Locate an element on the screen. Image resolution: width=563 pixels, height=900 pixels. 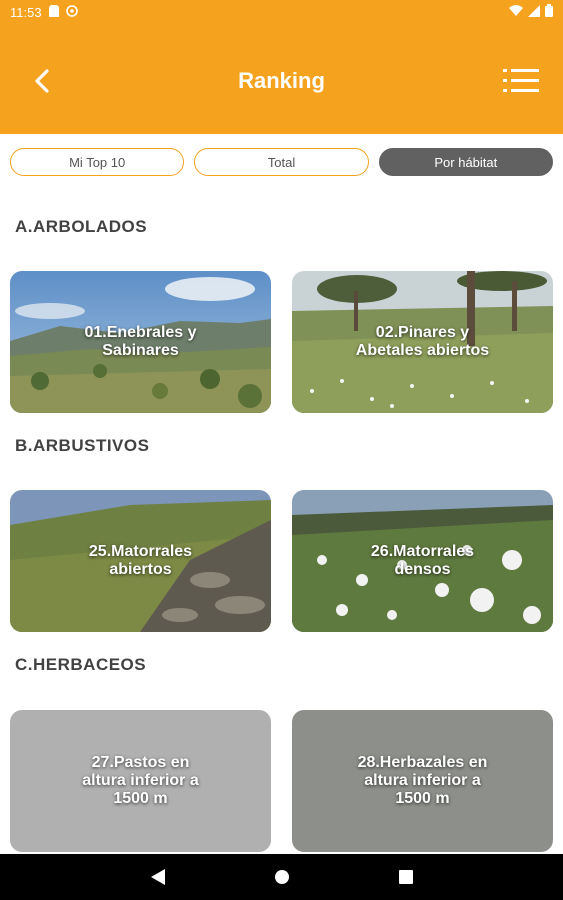
nav-back-button is located at coordinates (158, 877).